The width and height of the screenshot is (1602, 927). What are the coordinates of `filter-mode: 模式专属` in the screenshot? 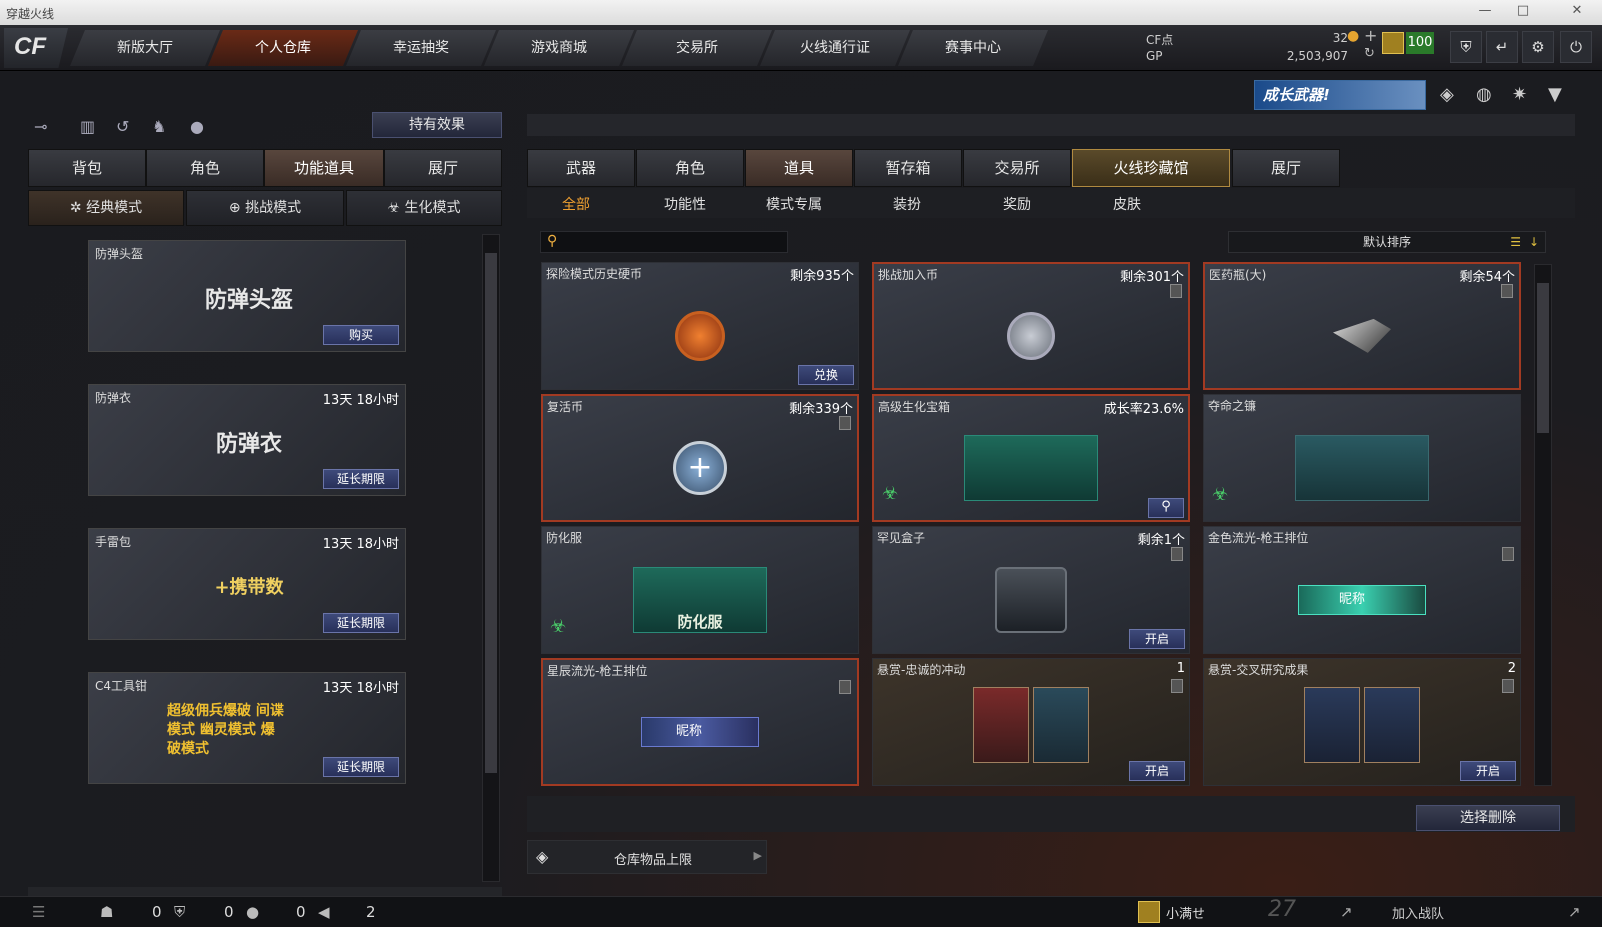 It's located at (794, 204).